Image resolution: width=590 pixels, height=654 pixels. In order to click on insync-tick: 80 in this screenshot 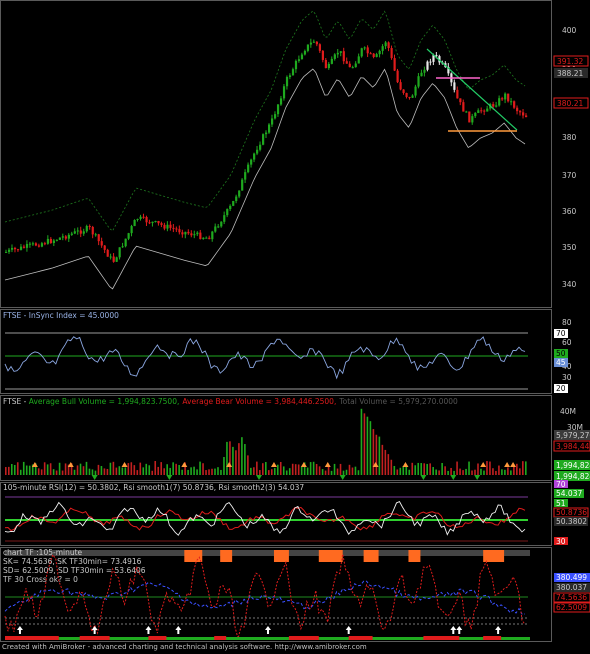, I will do `click(567, 322)`.